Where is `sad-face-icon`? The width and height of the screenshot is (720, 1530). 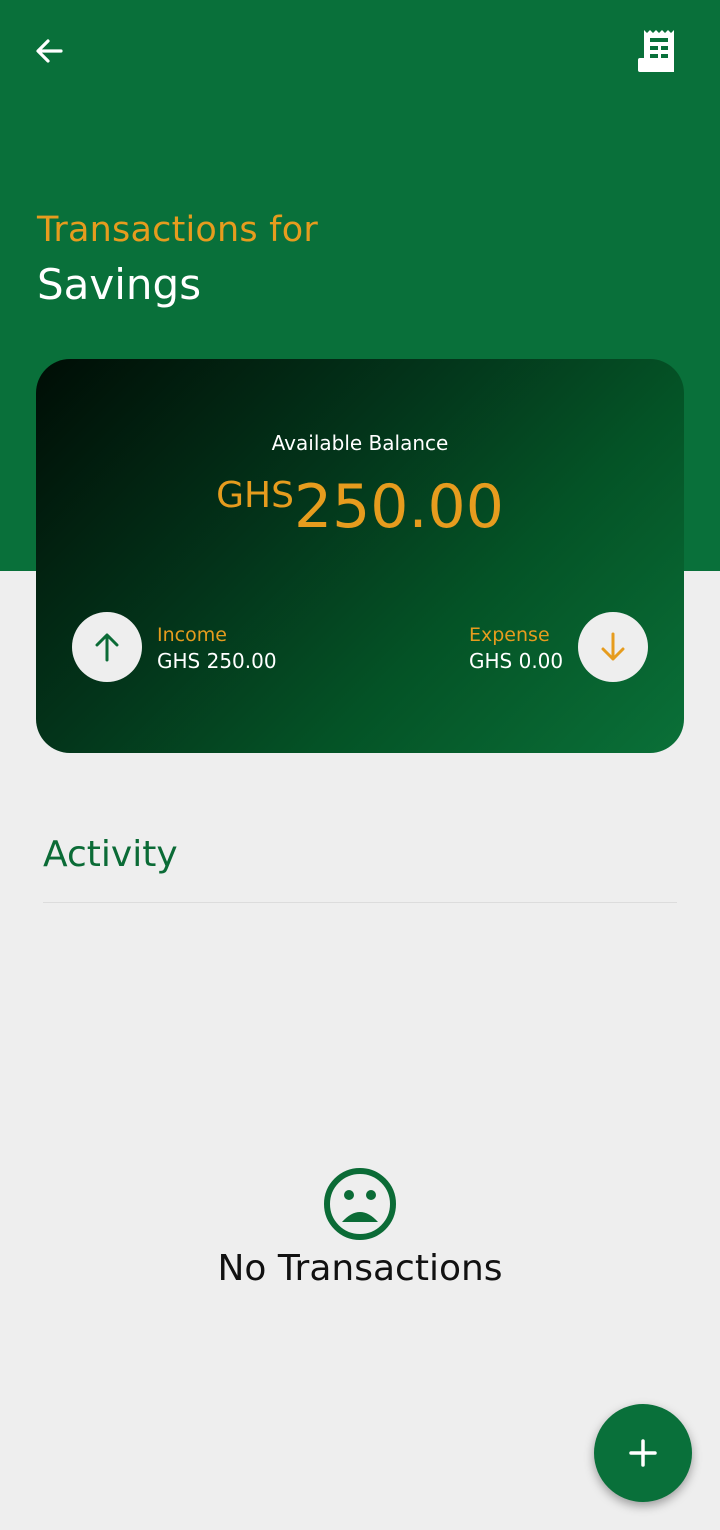
sad-face-icon is located at coordinates (360, 1204).